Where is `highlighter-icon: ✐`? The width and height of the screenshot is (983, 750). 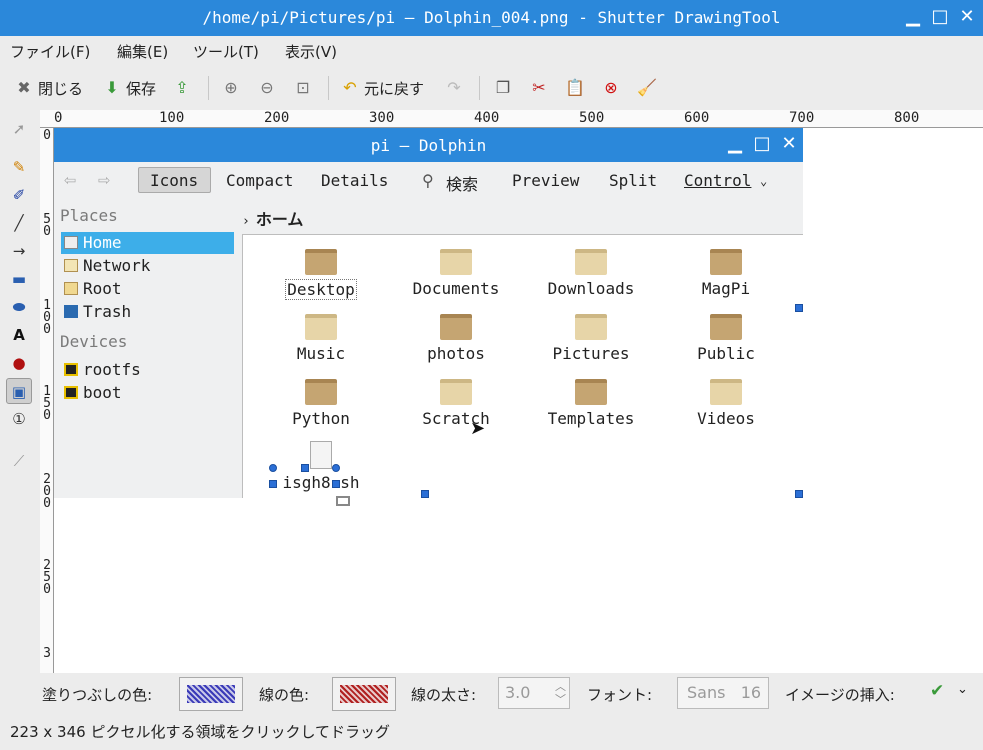
highlighter-icon: ✐ is located at coordinates (19, 195).